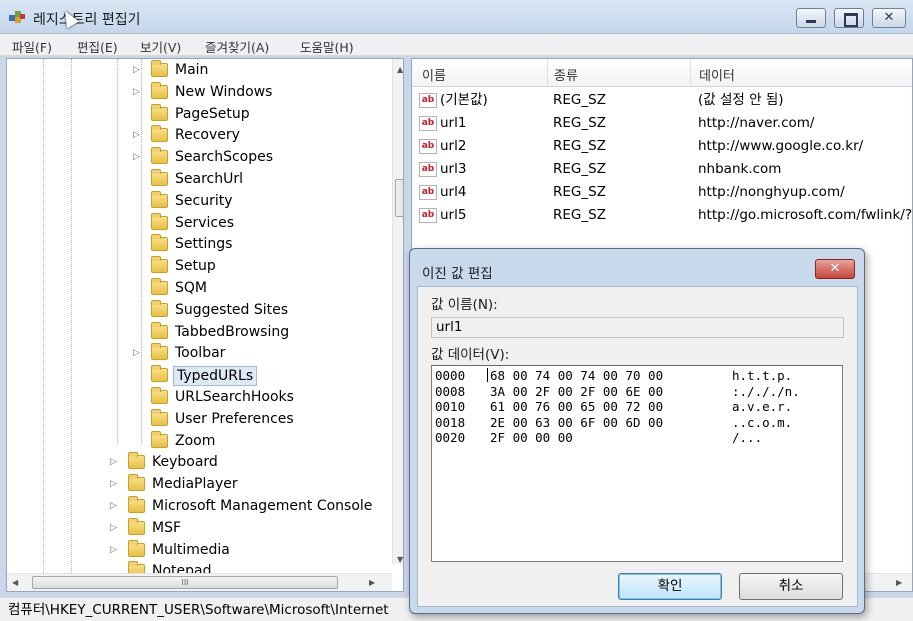 The width and height of the screenshot is (913, 621). I want to click on value-data-label: 값 데이터(V):, so click(470, 355).